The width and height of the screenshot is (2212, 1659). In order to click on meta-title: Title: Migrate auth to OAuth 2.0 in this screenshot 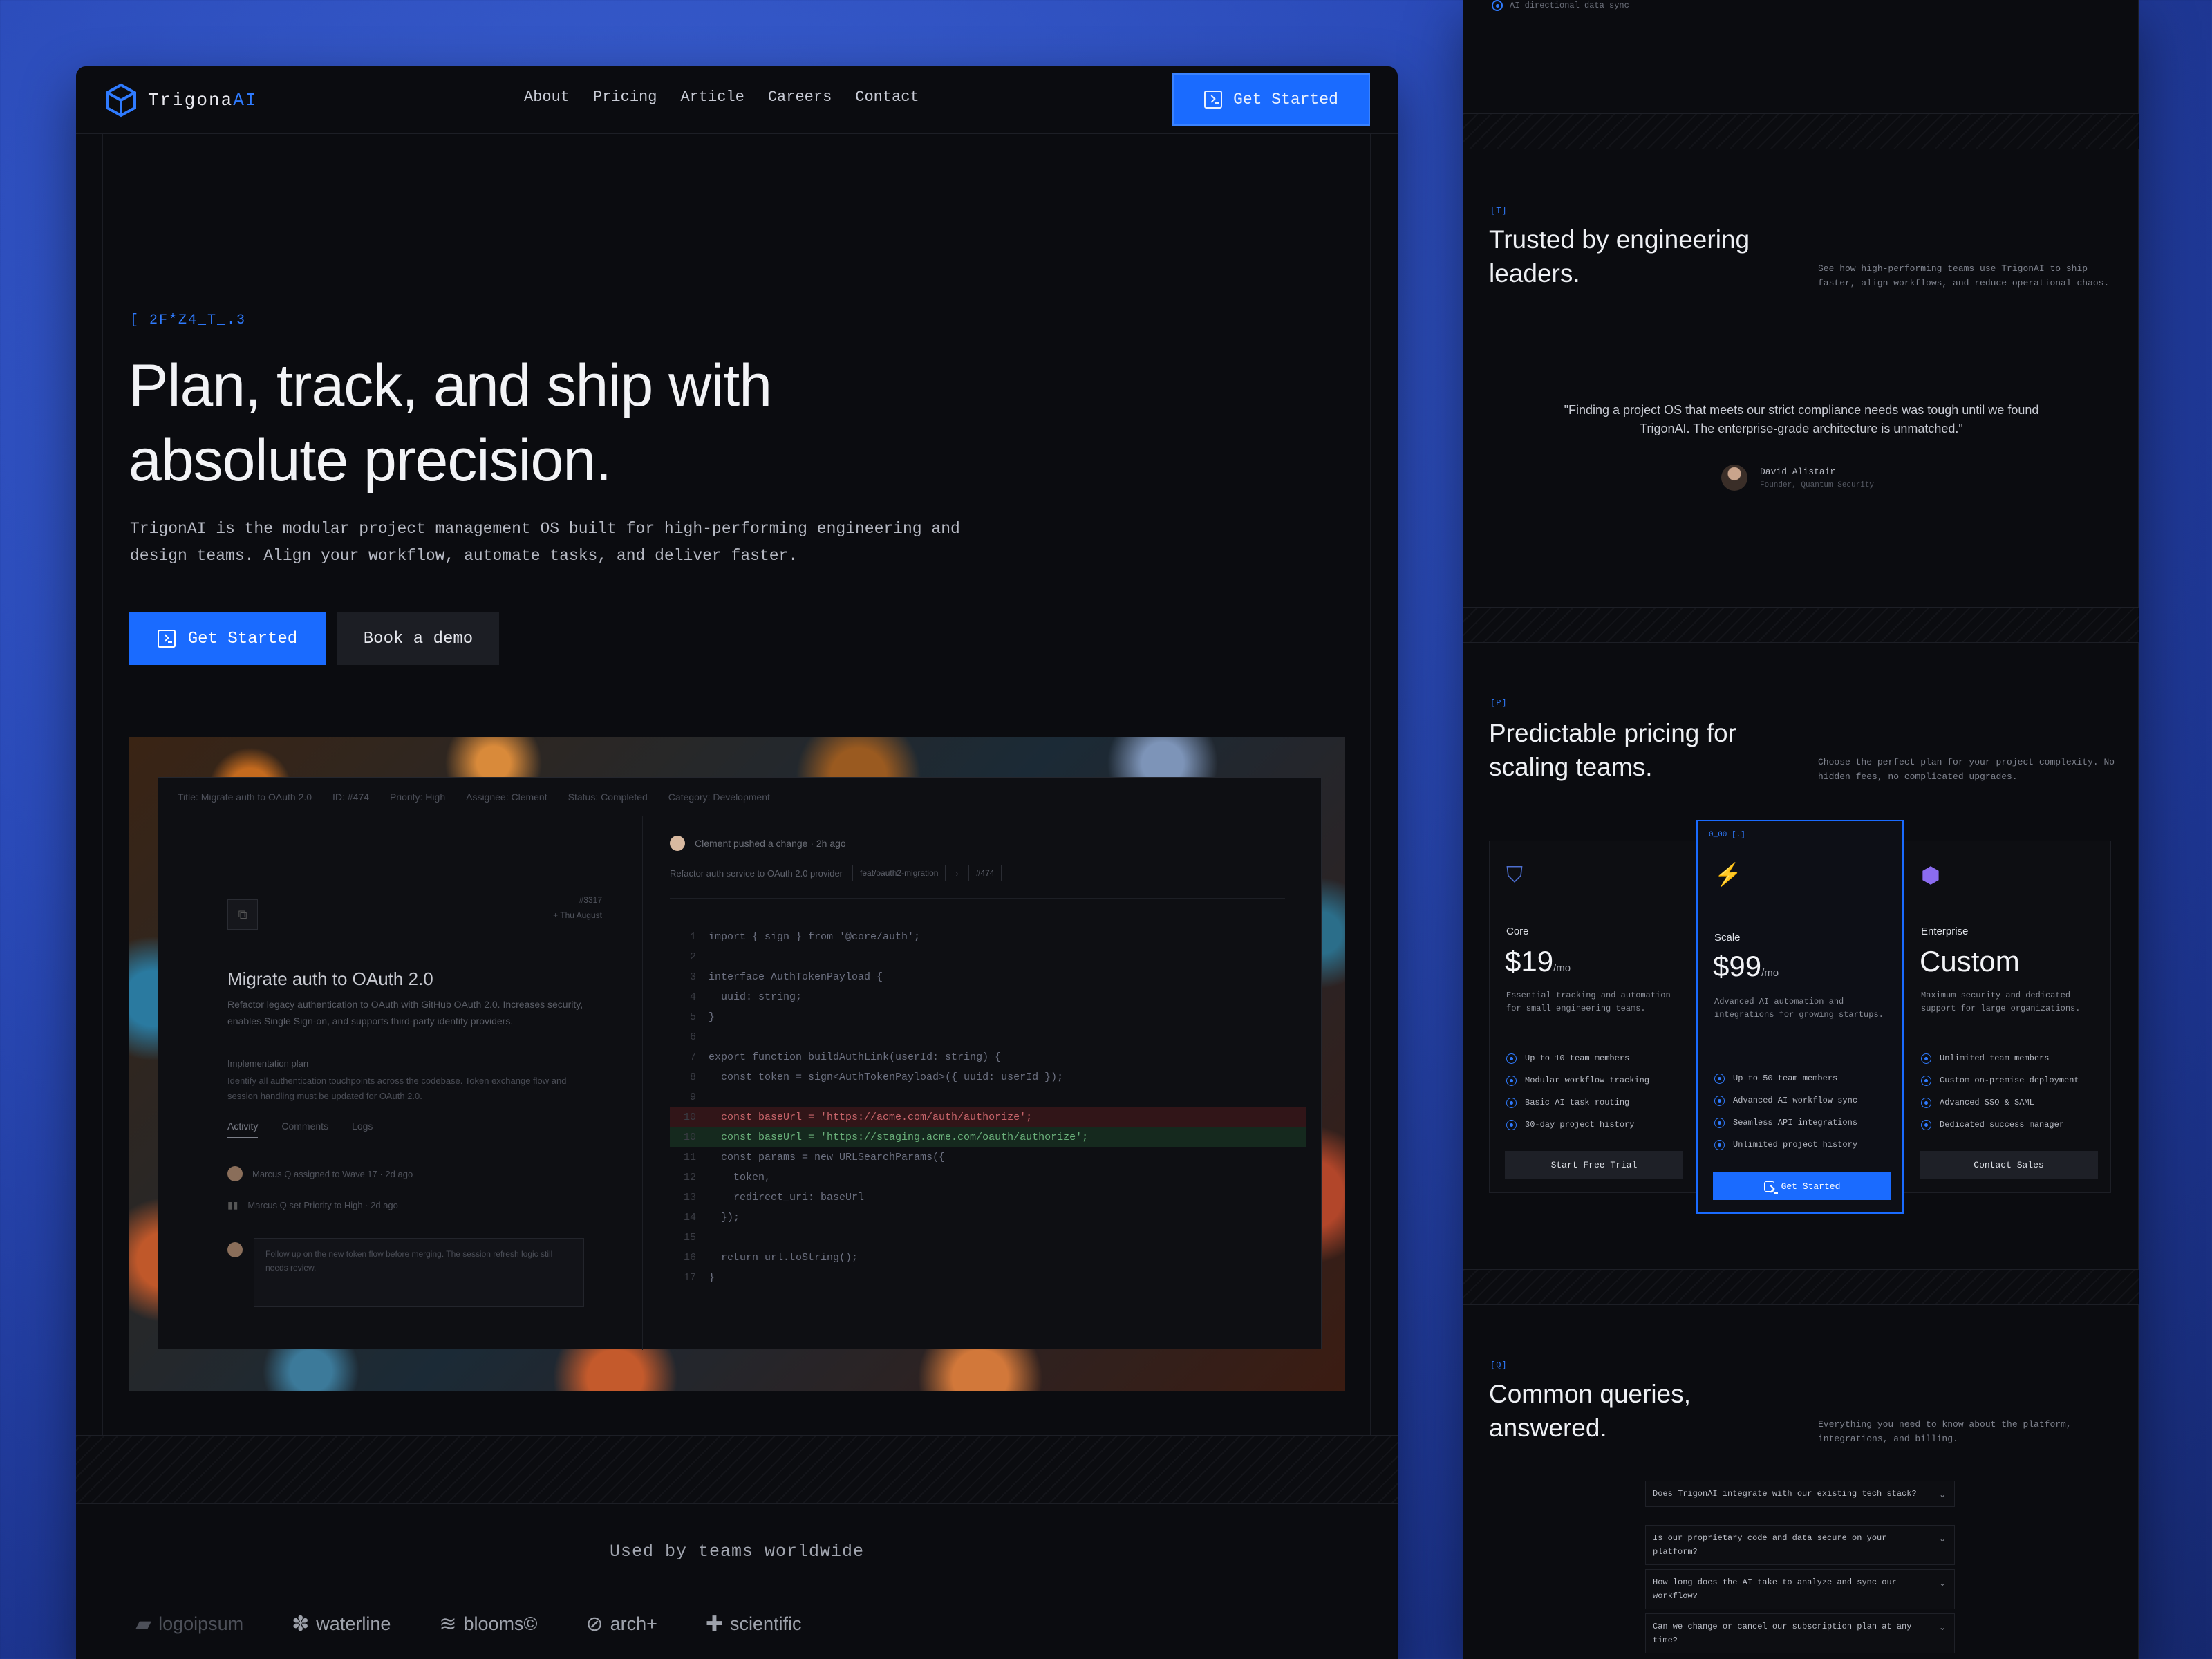, I will do `click(245, 797)`.